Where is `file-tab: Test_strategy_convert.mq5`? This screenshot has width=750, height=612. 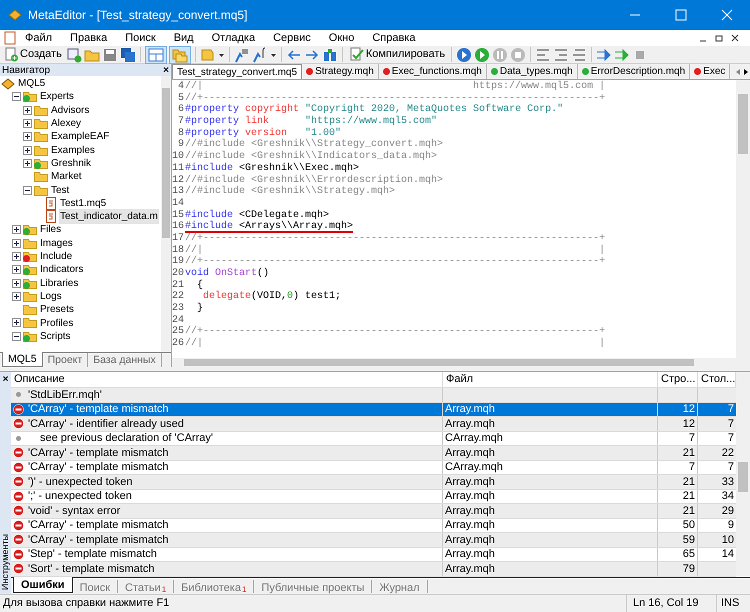 file-tab: Test_strategy_convert.mq5 is located at coordinates (237, 71).